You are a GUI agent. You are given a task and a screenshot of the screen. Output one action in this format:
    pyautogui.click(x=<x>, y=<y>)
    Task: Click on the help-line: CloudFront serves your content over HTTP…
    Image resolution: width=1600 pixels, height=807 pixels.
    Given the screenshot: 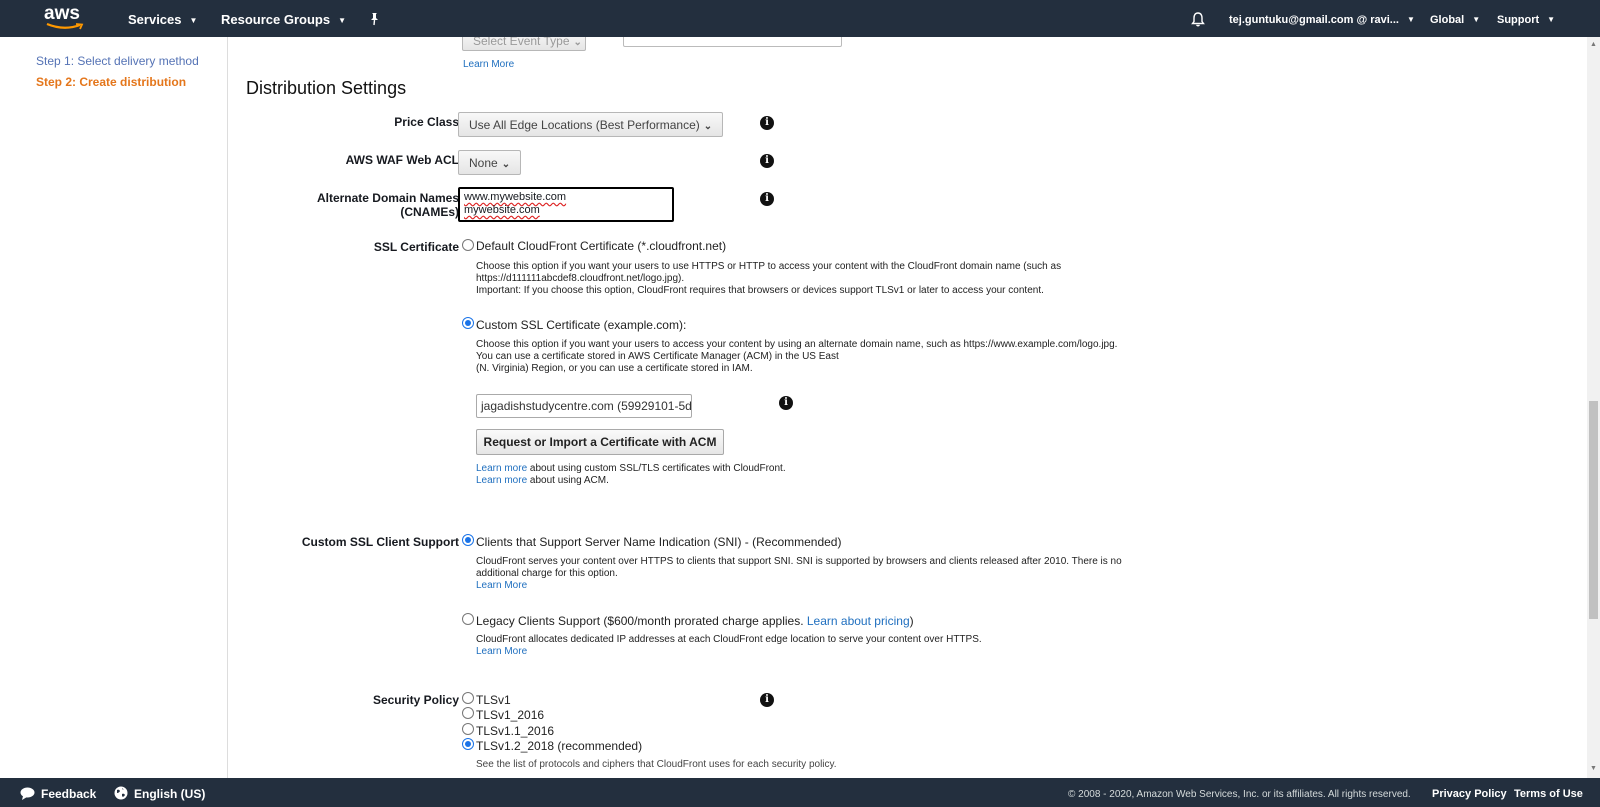 What is the action you would take?
    pyautogui.click(x=799, y=561)
    